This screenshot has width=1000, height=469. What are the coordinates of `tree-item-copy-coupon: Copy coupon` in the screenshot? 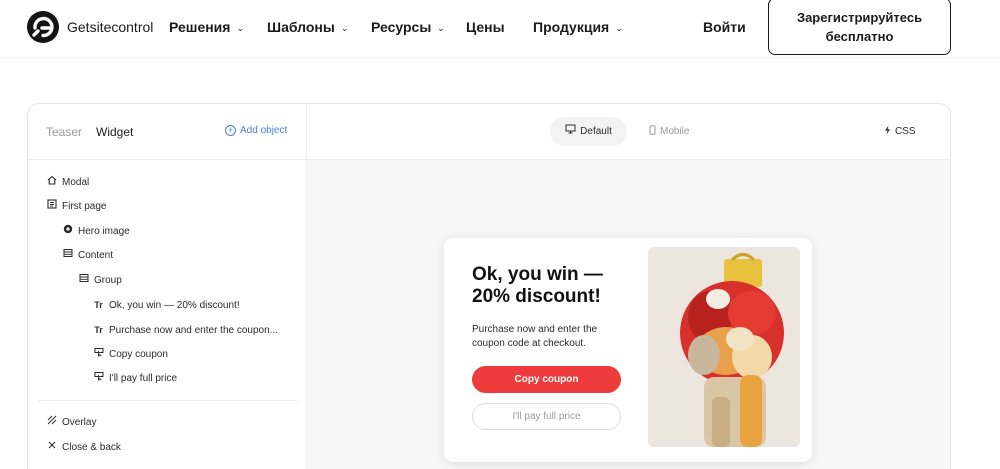 It's located at (130, 355).